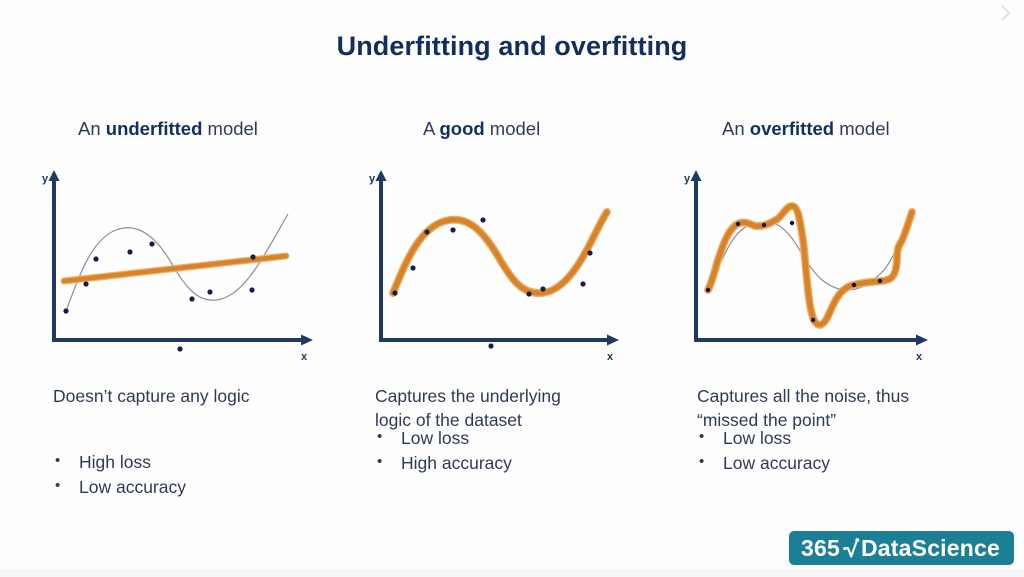  I want to click on heading-emphasis: underfitted, so click(154, 128).